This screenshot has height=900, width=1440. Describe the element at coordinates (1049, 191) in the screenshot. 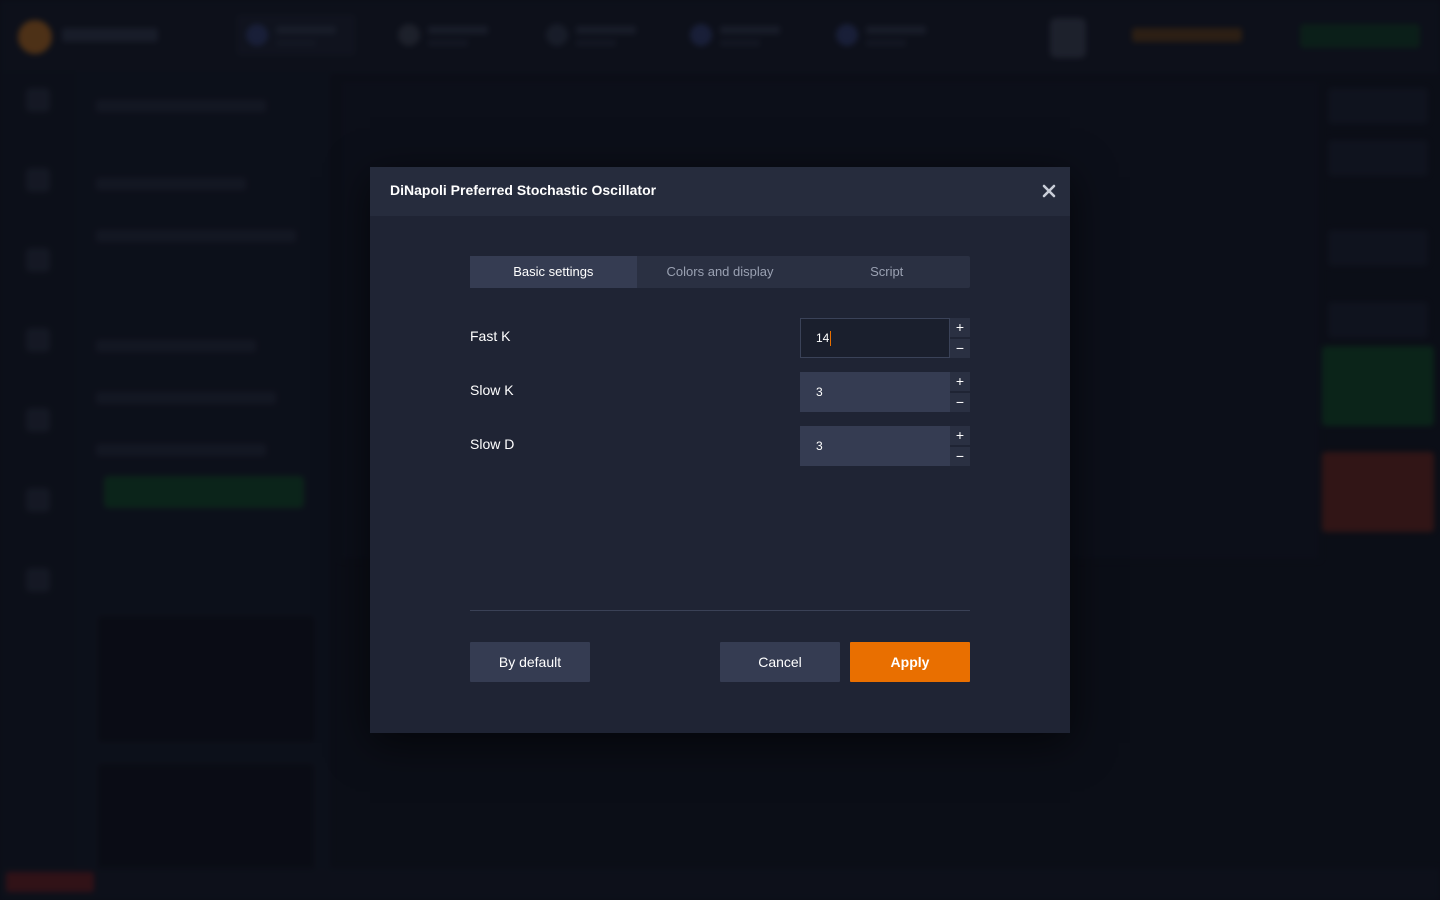

I see `close-icon` at that location.